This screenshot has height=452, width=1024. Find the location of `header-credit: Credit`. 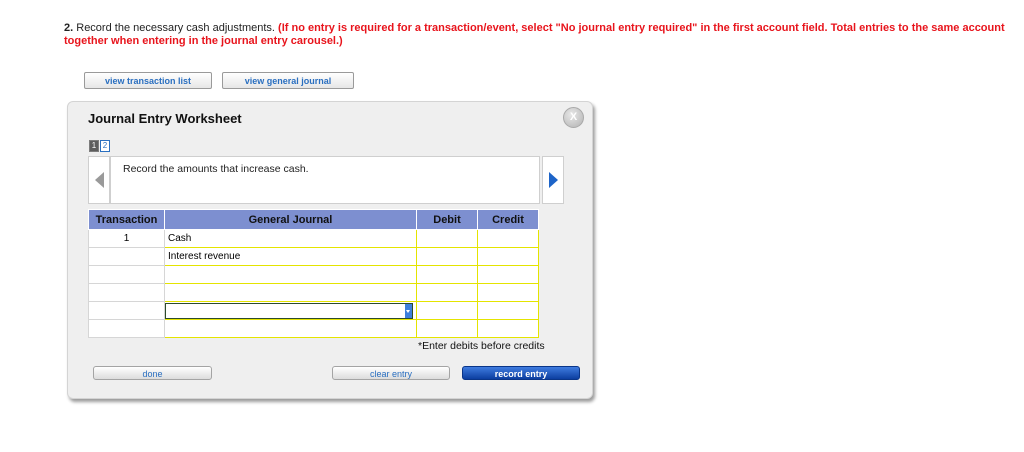

header-credit: Credit is located at coordinates (508, 219).